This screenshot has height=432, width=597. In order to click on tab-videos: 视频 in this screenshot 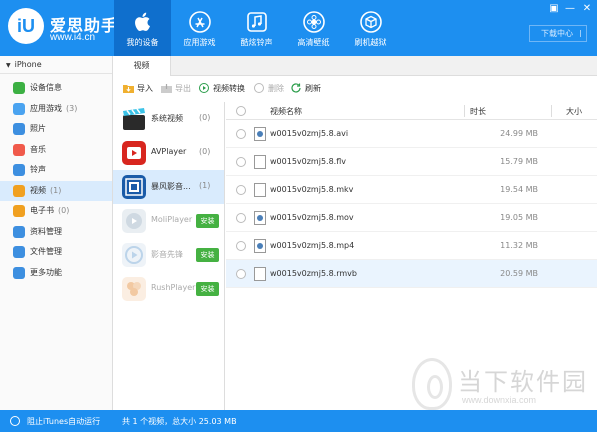, I will do `click(142, 66)`.